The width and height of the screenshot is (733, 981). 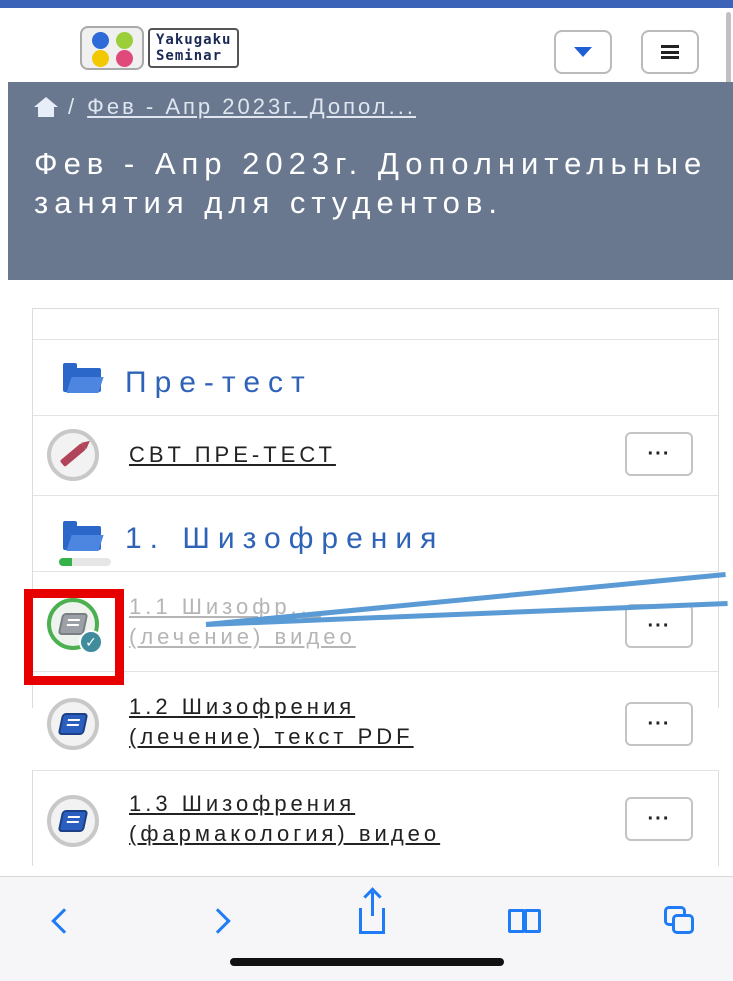 I want to click on section-header: 1. Шизофрения, so click(x=375, y=535).